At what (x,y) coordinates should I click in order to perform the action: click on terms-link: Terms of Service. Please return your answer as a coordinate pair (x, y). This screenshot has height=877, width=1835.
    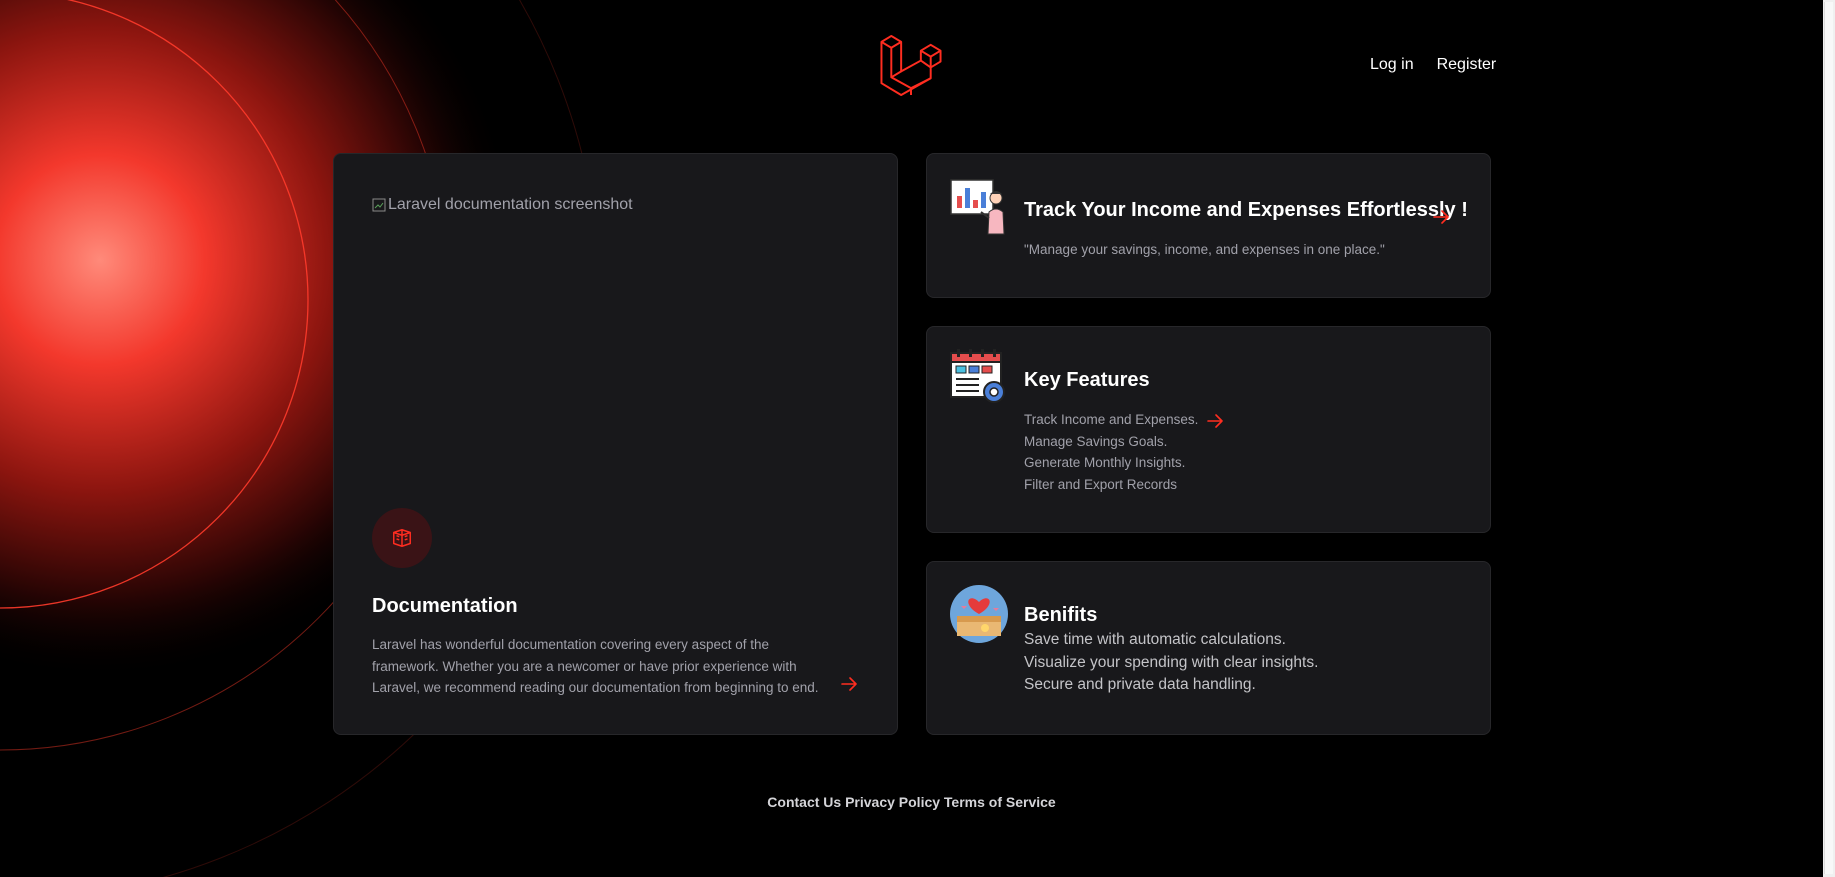
    Looking at the image, I should click on (1000, 802).